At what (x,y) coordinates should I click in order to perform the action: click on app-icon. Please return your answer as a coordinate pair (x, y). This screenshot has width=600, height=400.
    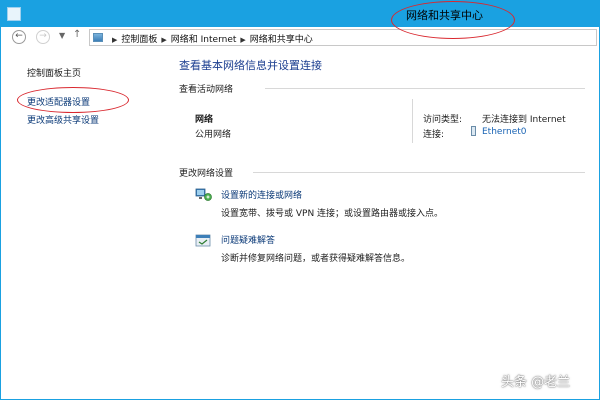
    Looking at the image, I should click on (14, 14).